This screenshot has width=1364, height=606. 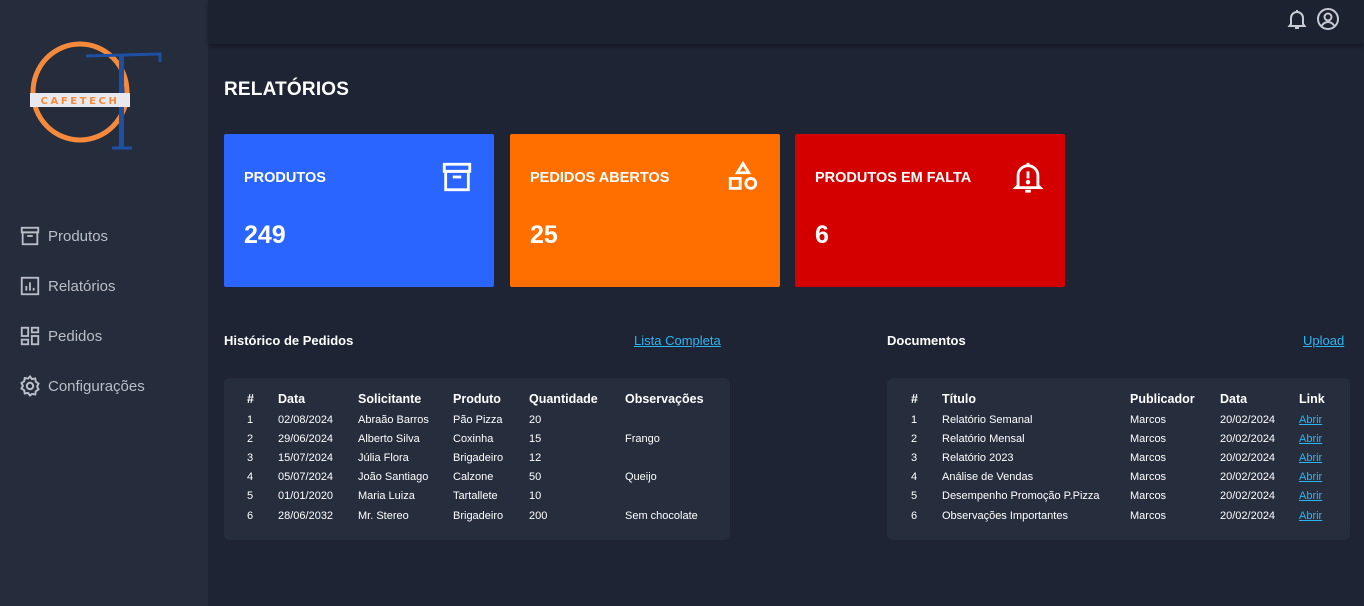 What do you see at coordinates (30, 336) in the screenshot?
I see `dashboard-icon` at bounding box center [30, 336].